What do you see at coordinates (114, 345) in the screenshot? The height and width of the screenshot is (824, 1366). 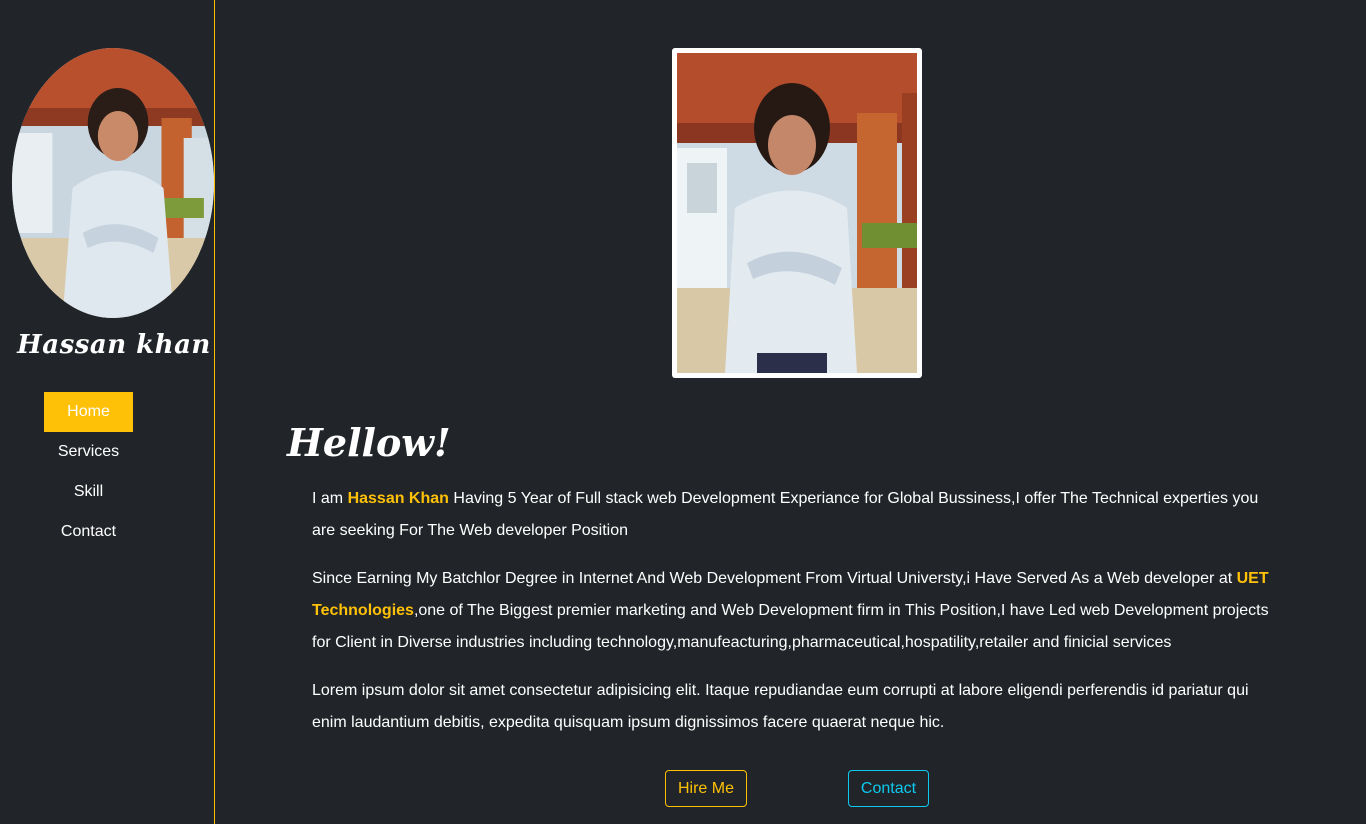 I see `brand-name: Hassan khan` at bounding box center [114, 345].